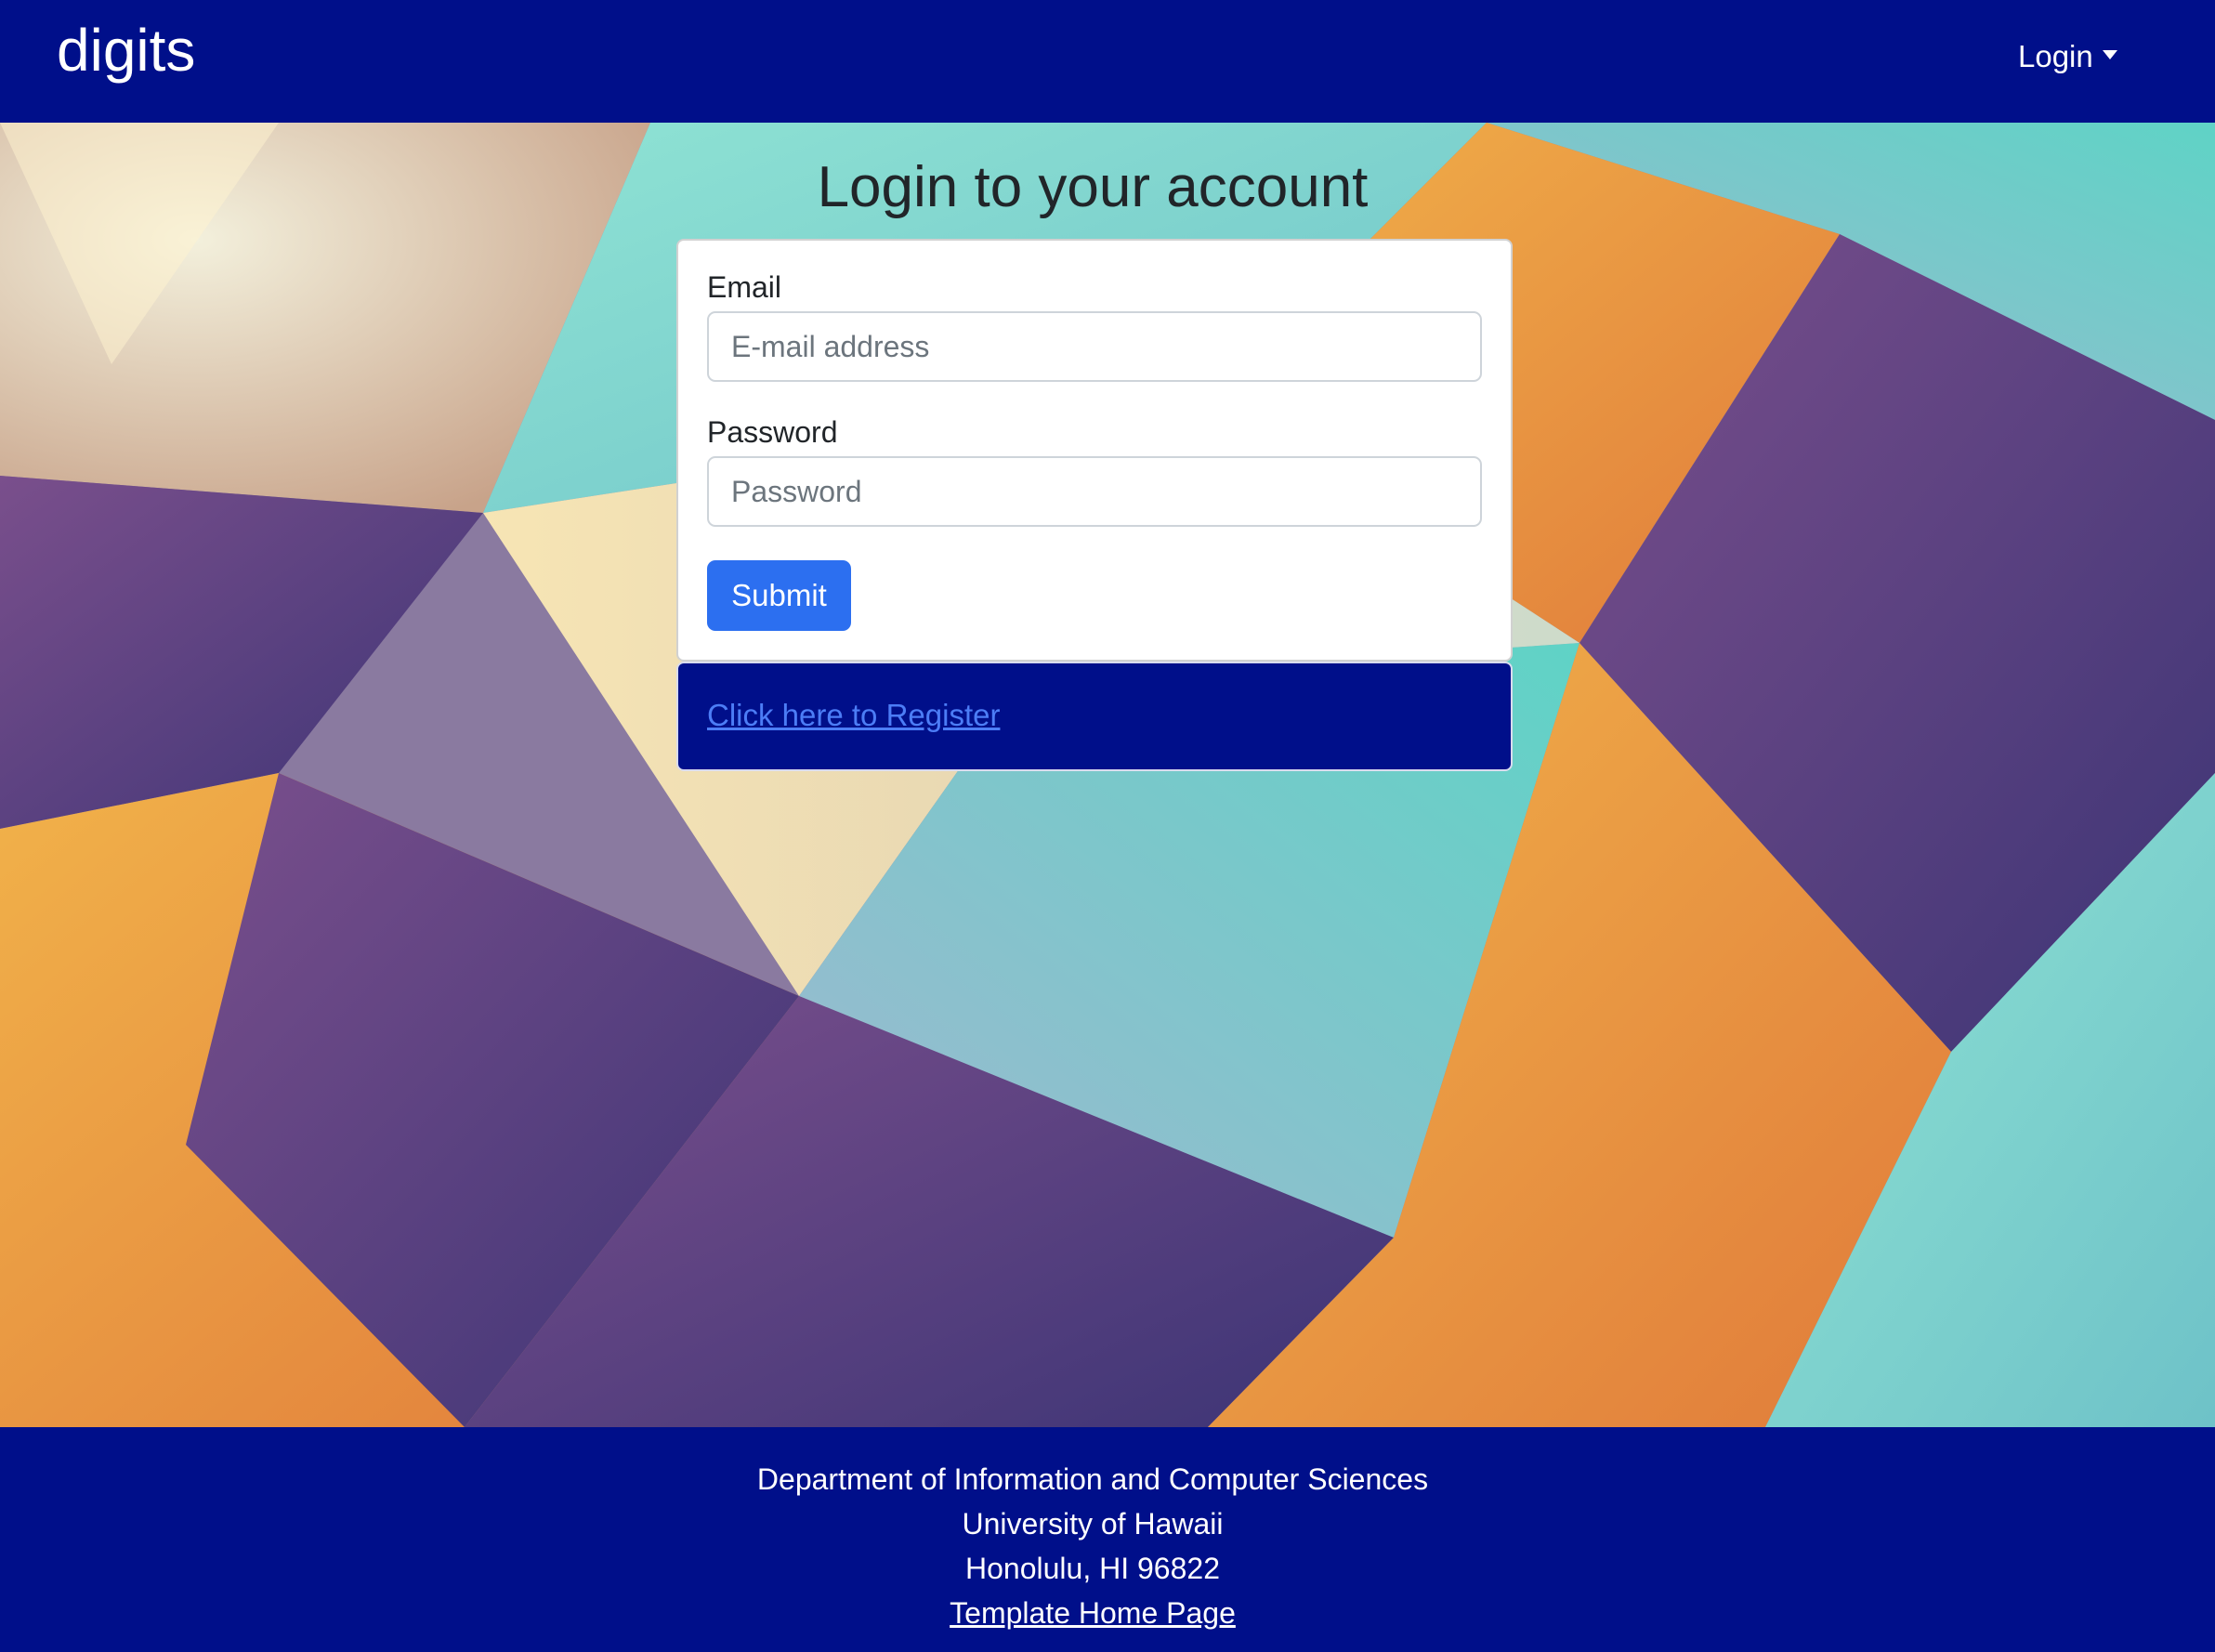 This screenshot has height=1652, width=2215. What do you see at coordinates (126, 50) in the screenshot?
I see `brand-logo-link: digits` at bounding box center [126, 50].